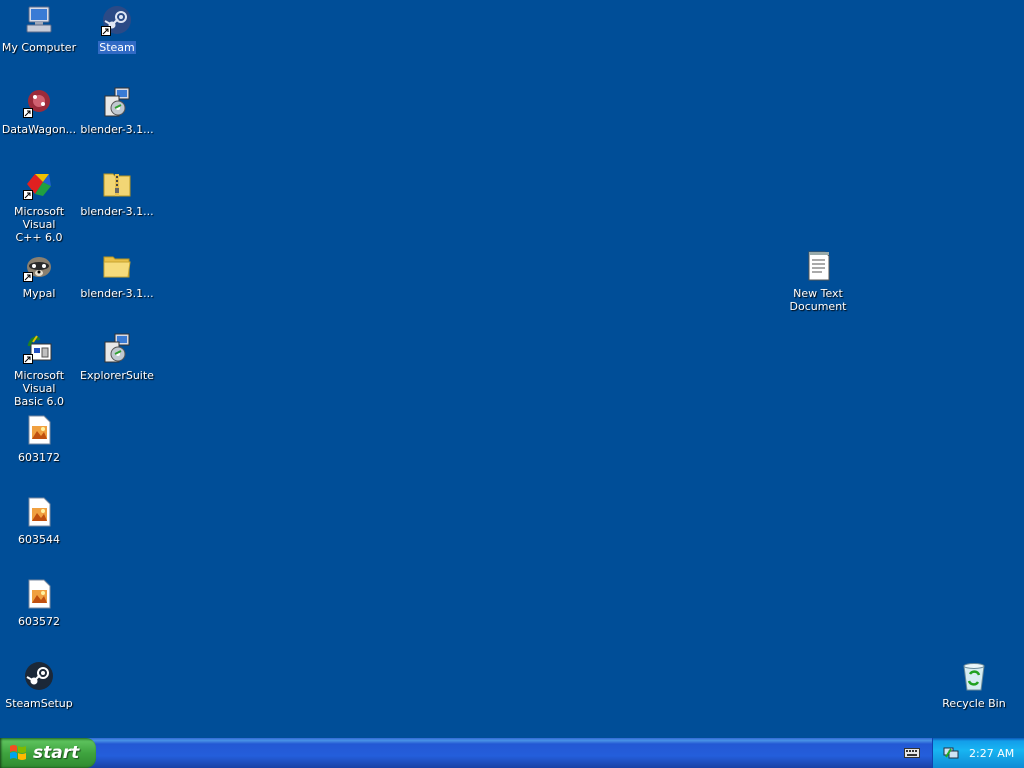 Image resolution: width=1024 pixels, height=768 pixels. I want to click on desktop-icon-603544: 603544, so click(39, 534).